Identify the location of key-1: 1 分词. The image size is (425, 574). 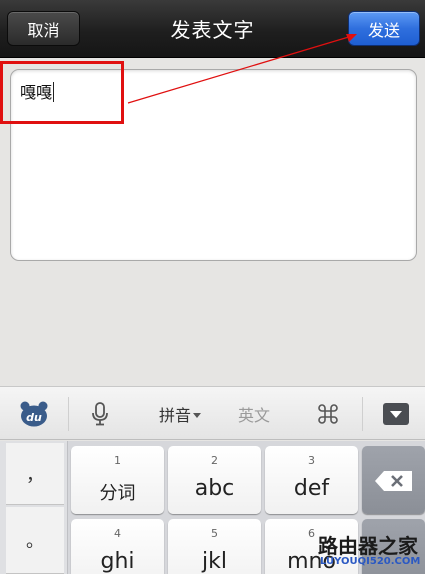
(117, 480).